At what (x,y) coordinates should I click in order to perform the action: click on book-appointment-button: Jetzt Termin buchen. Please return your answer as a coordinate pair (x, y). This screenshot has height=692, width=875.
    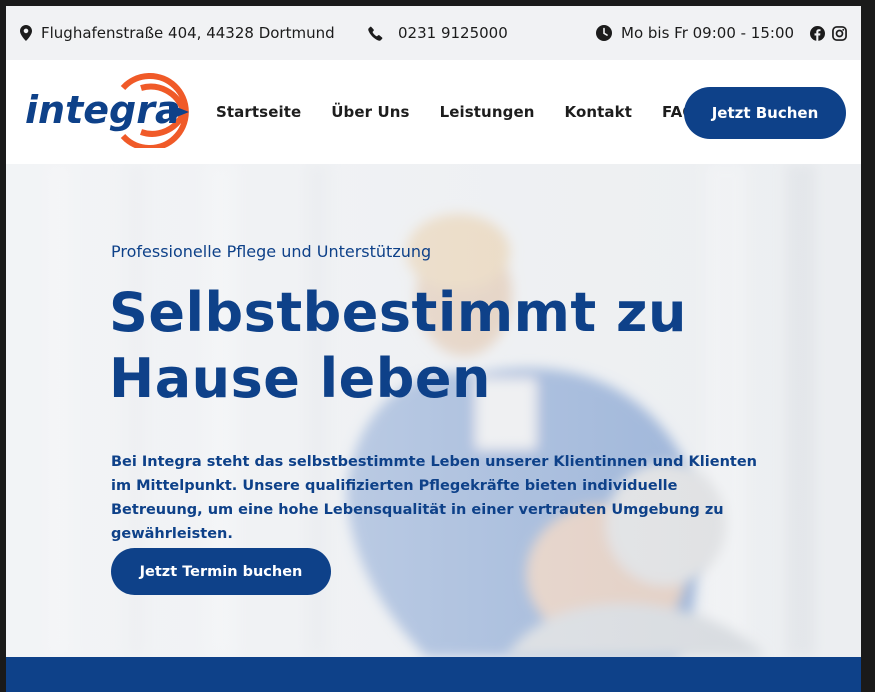
    Looking at the image, I should click on (221, 571).